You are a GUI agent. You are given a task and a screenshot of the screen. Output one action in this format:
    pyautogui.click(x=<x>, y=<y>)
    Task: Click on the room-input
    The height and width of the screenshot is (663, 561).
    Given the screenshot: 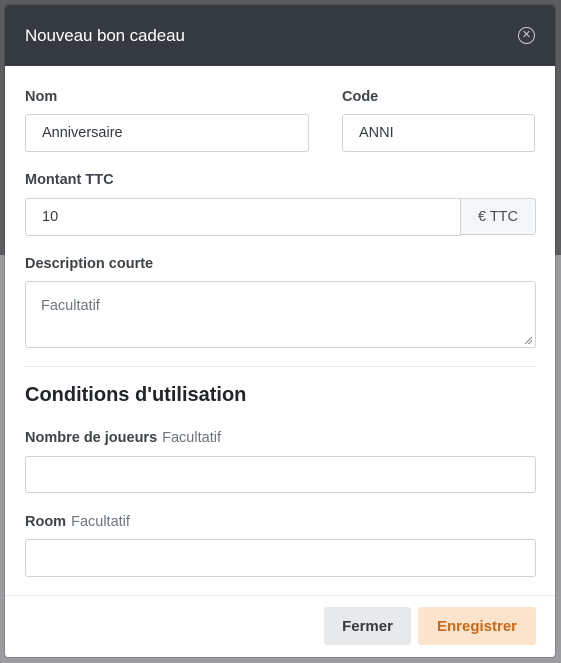 What is the action you would take?
    pyautogui.click(x=280, y=558)
    